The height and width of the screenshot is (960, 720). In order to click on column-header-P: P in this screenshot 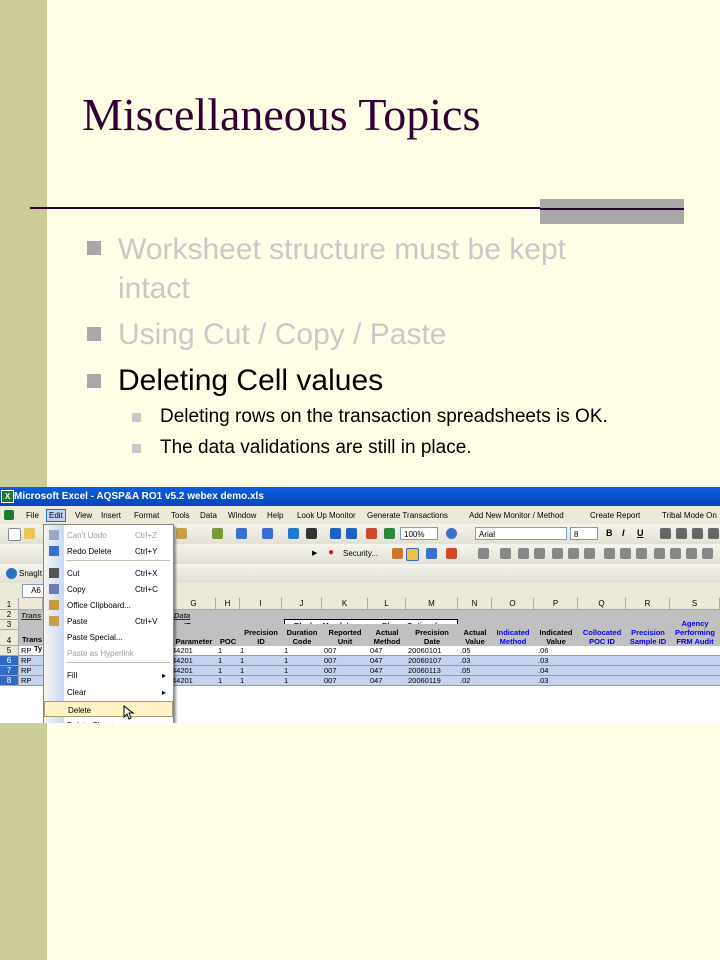, I will do `click(556, 604)`.